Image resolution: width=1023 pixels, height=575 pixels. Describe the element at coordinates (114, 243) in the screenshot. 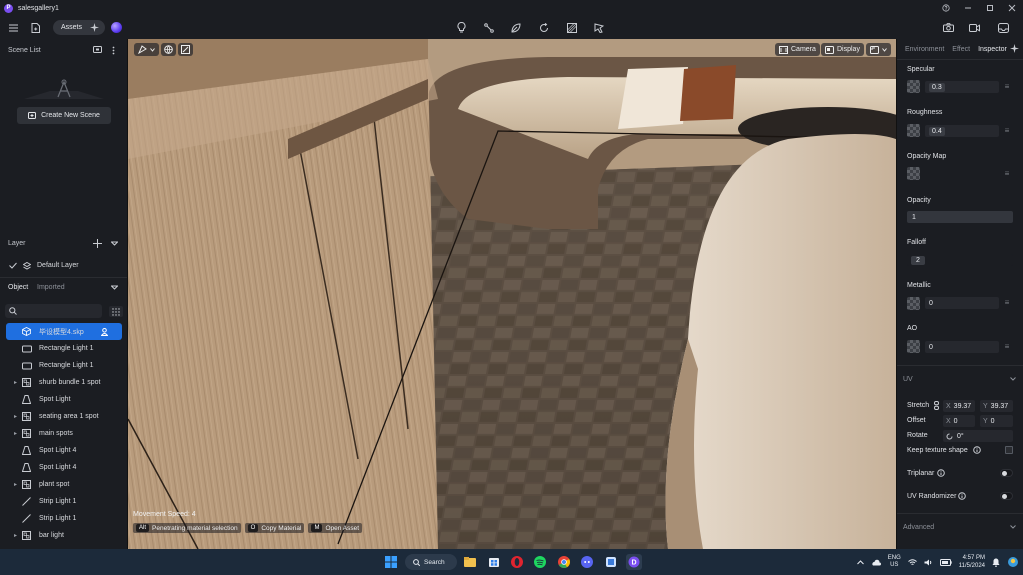

I see `layer-collapse-icon` at that location.